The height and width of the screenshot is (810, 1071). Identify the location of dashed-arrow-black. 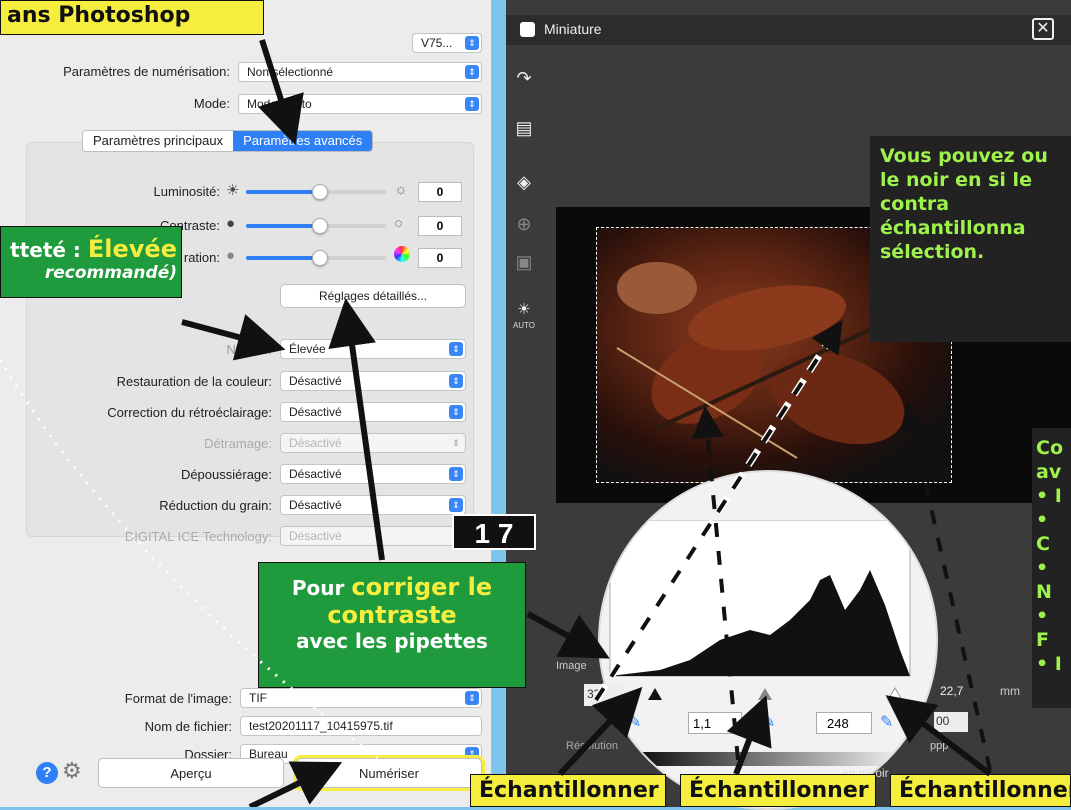
(718, 510).